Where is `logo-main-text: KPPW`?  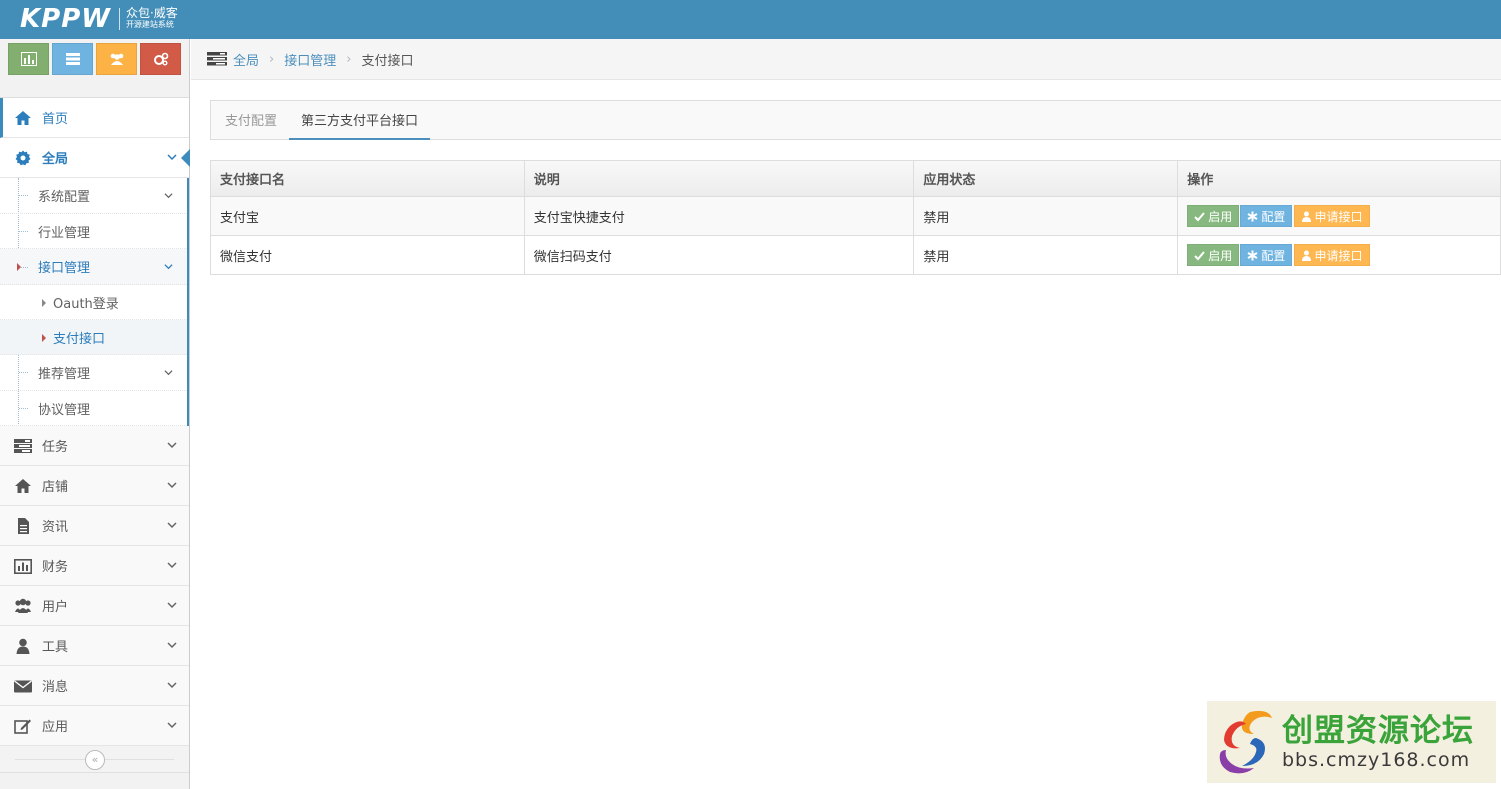 logo-main-text: KPPW is located at coordinates (65, 19).